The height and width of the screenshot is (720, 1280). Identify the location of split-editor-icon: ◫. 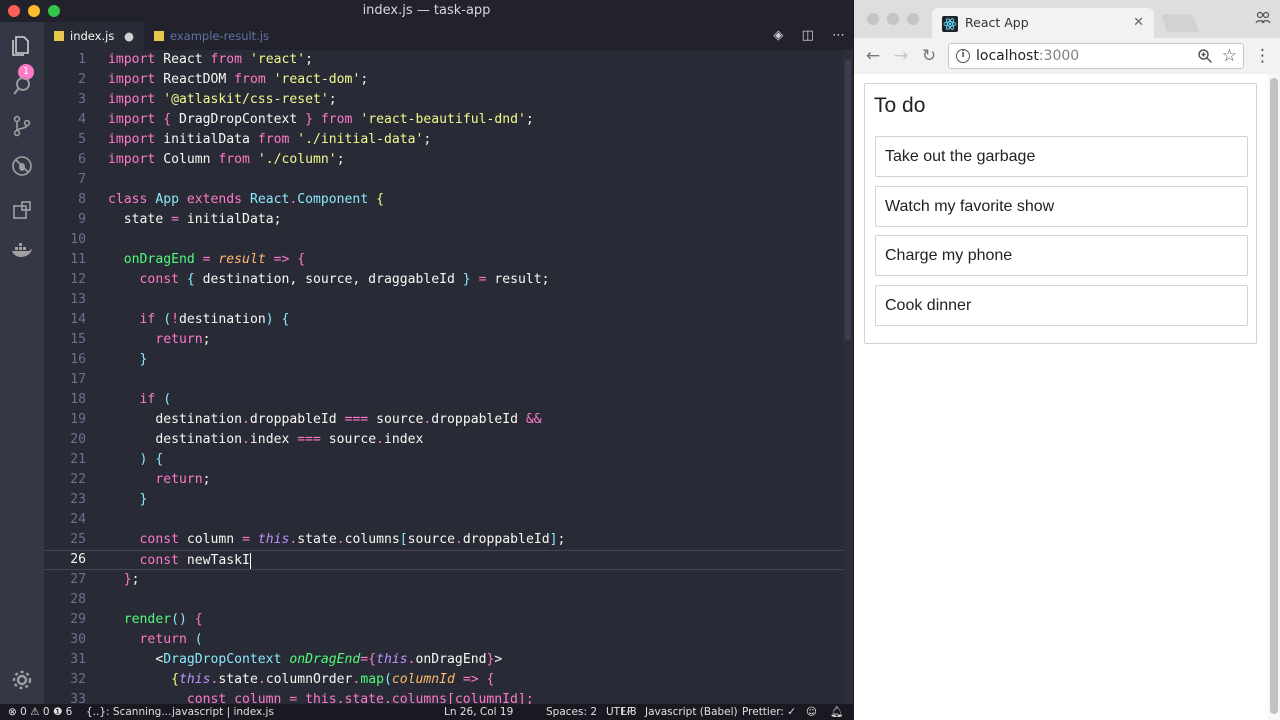
(808, 35).